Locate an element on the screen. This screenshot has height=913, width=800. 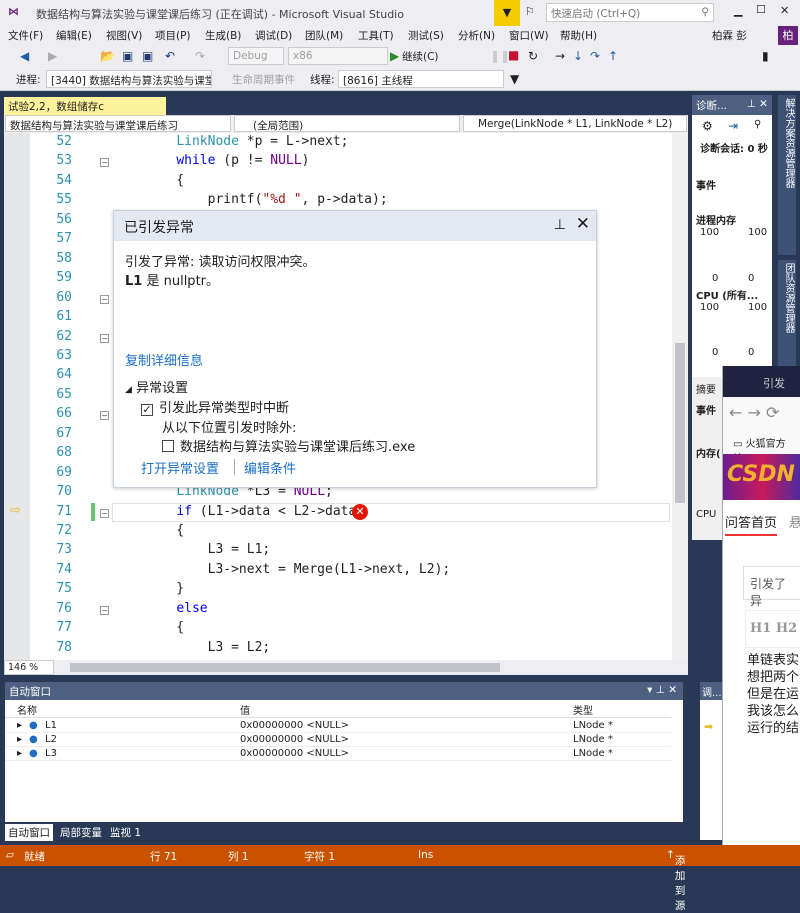
checkbox-unchecked-icon is located at coordinates (168, 446).